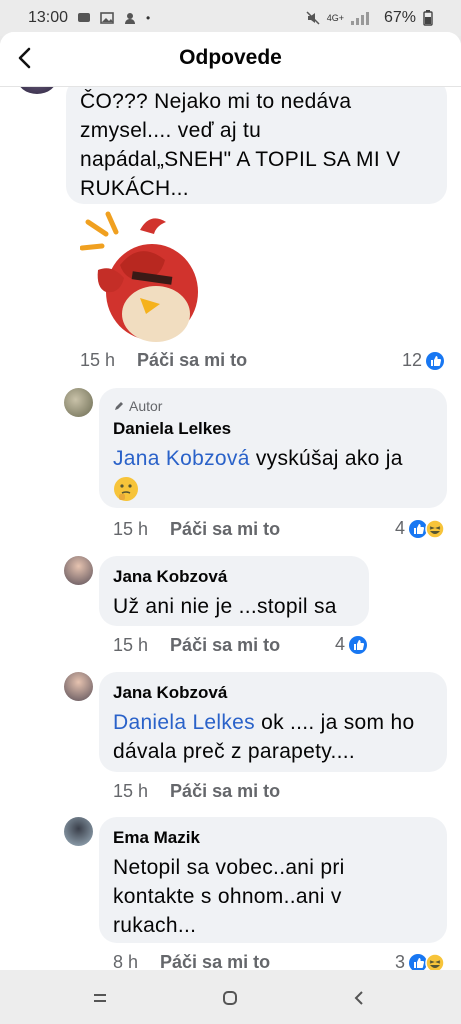  Describe the element at coordinates (273, 838) in the screenshot. I see `commenter-name: Ema Mazik` at that location.